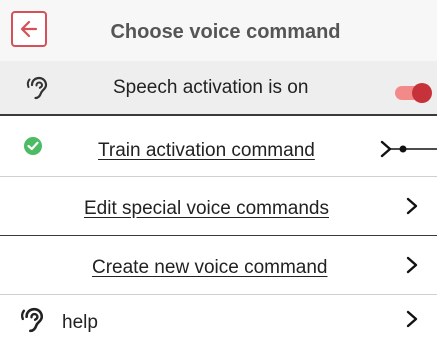  I want to click on speech-activation-toggle, so click(414, 93).